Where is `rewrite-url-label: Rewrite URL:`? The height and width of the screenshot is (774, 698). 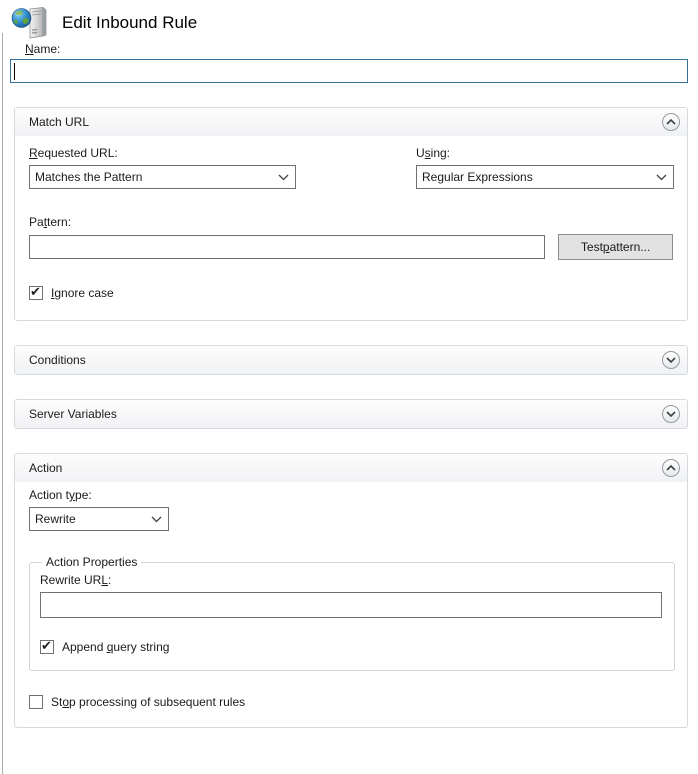 rewrite-url-label: Rewrite URL: is located at coordinates (76, 580).